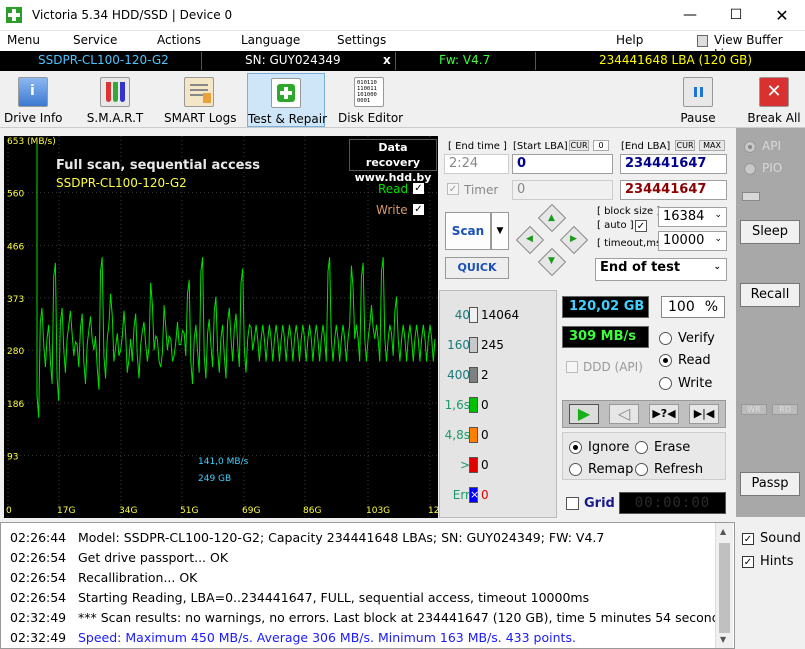 The width and height of the screenshot is (805, 649). What do you see at coordinates (750, 169) in the screenshot?
I see `pio-radio` at bounding box center [750, 169].